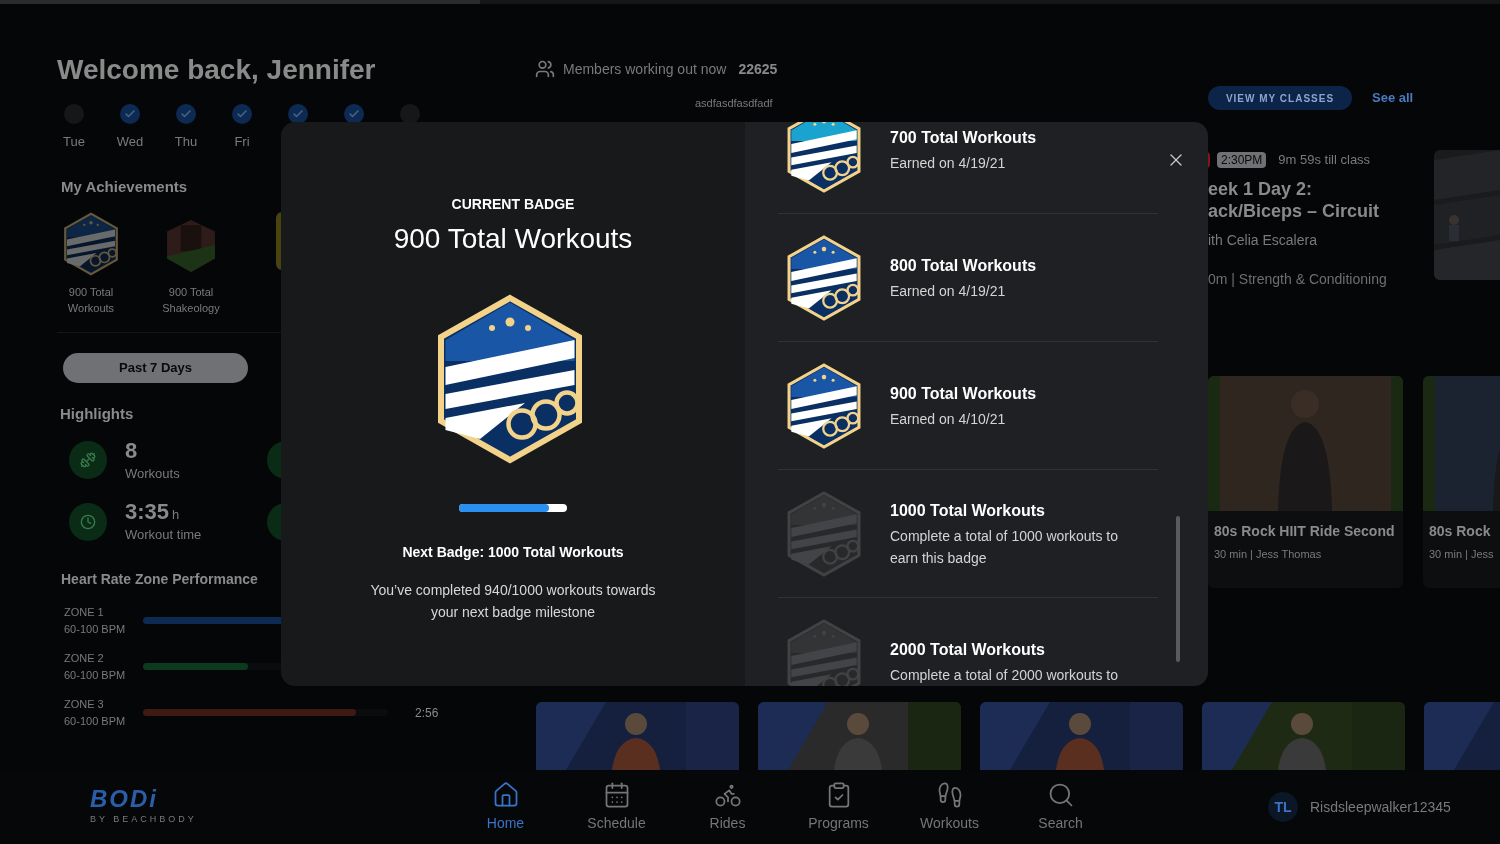 Image resolution: width=1500 pixels, height=844 pixels. What do you see at coordinates (727, 807) in the screenshot?
I see `nav-tab: Rides` at bounding box center [727, 807].